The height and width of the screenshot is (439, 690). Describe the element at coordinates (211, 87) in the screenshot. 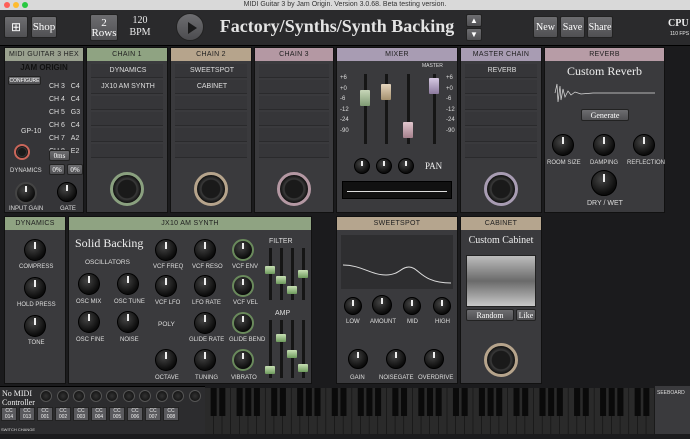

I see `chain2-slot-2: CABINET` at that location.